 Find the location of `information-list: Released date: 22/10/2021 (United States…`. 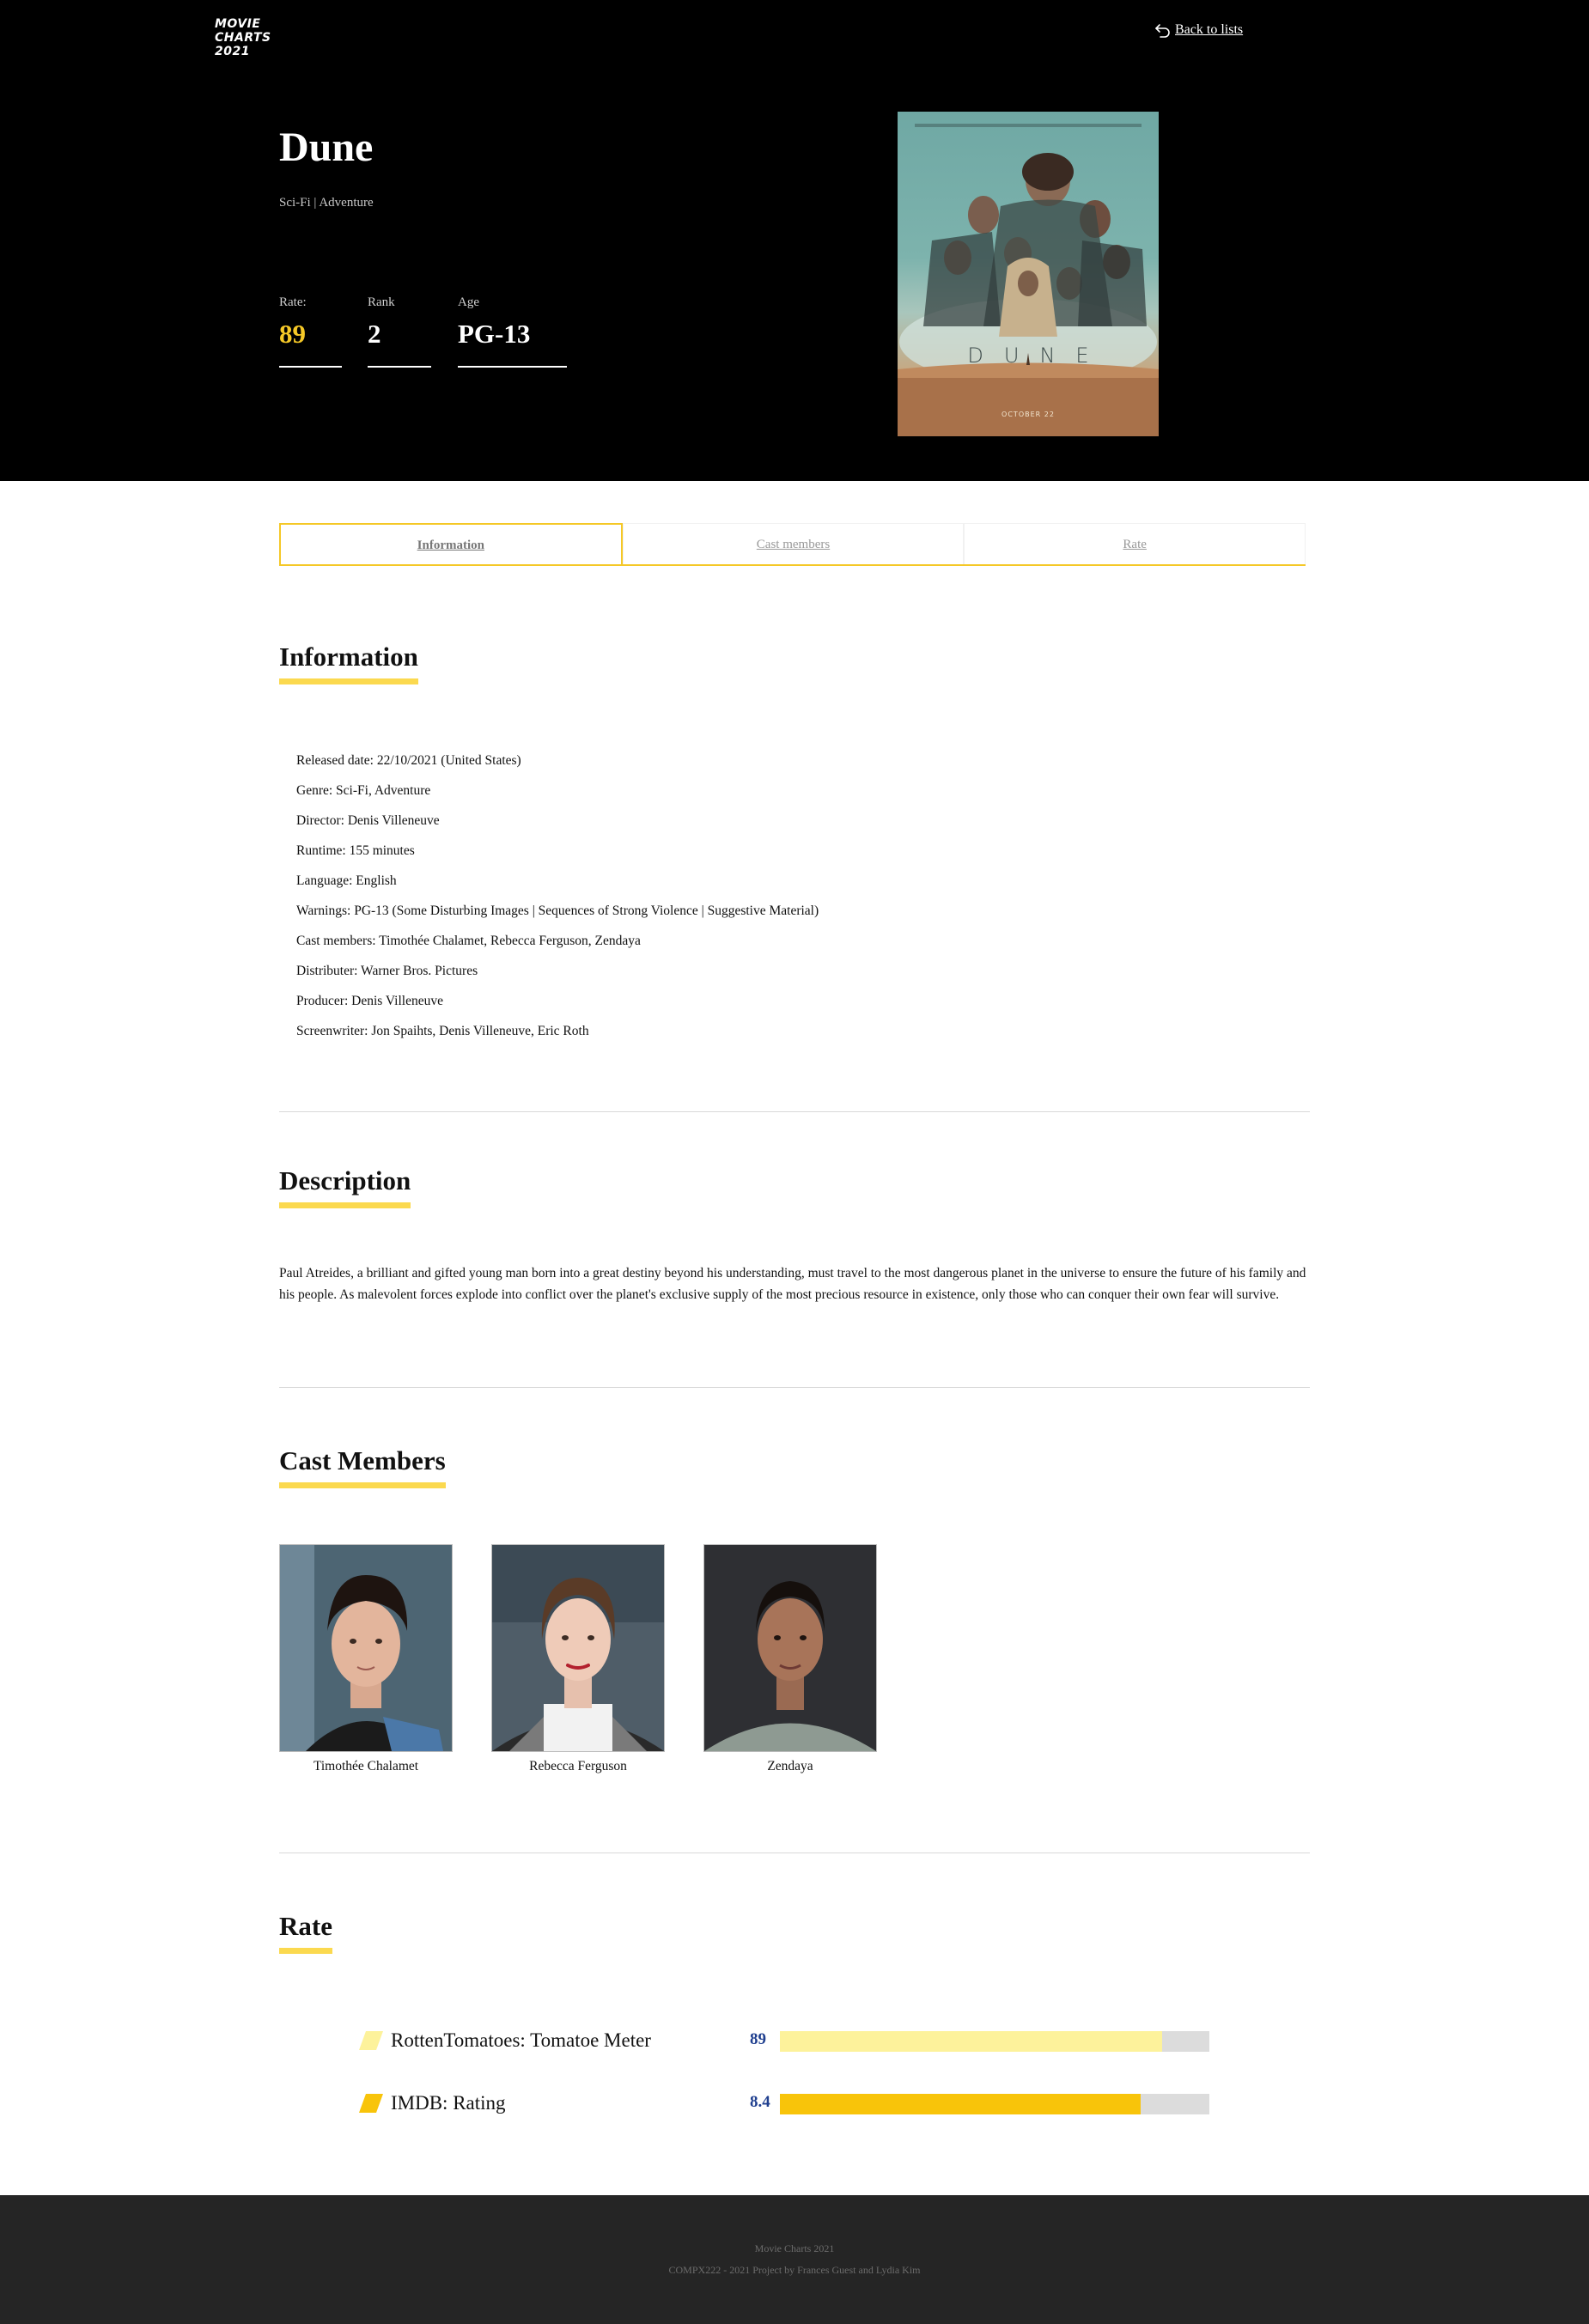

information-list: Released date: 22/10/2021 (United States… is located at coordinates (557, 896).